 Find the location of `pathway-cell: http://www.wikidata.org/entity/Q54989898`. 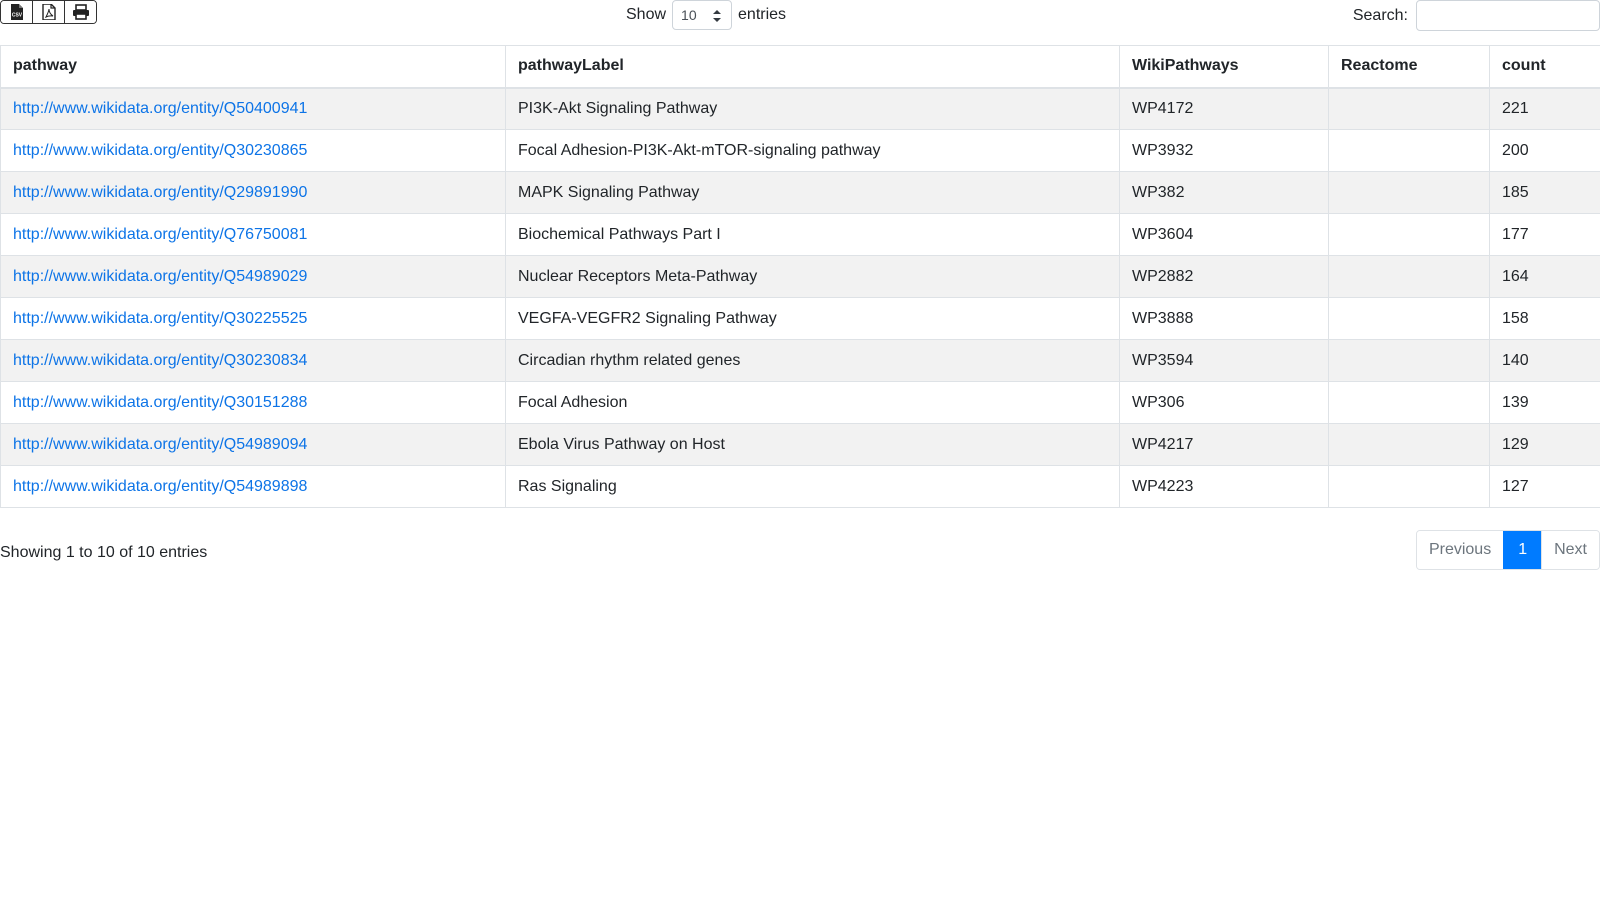

pathway-cell: http://www.wikidata.org/entity/Q54989898 is located at coordinates (253, 486).